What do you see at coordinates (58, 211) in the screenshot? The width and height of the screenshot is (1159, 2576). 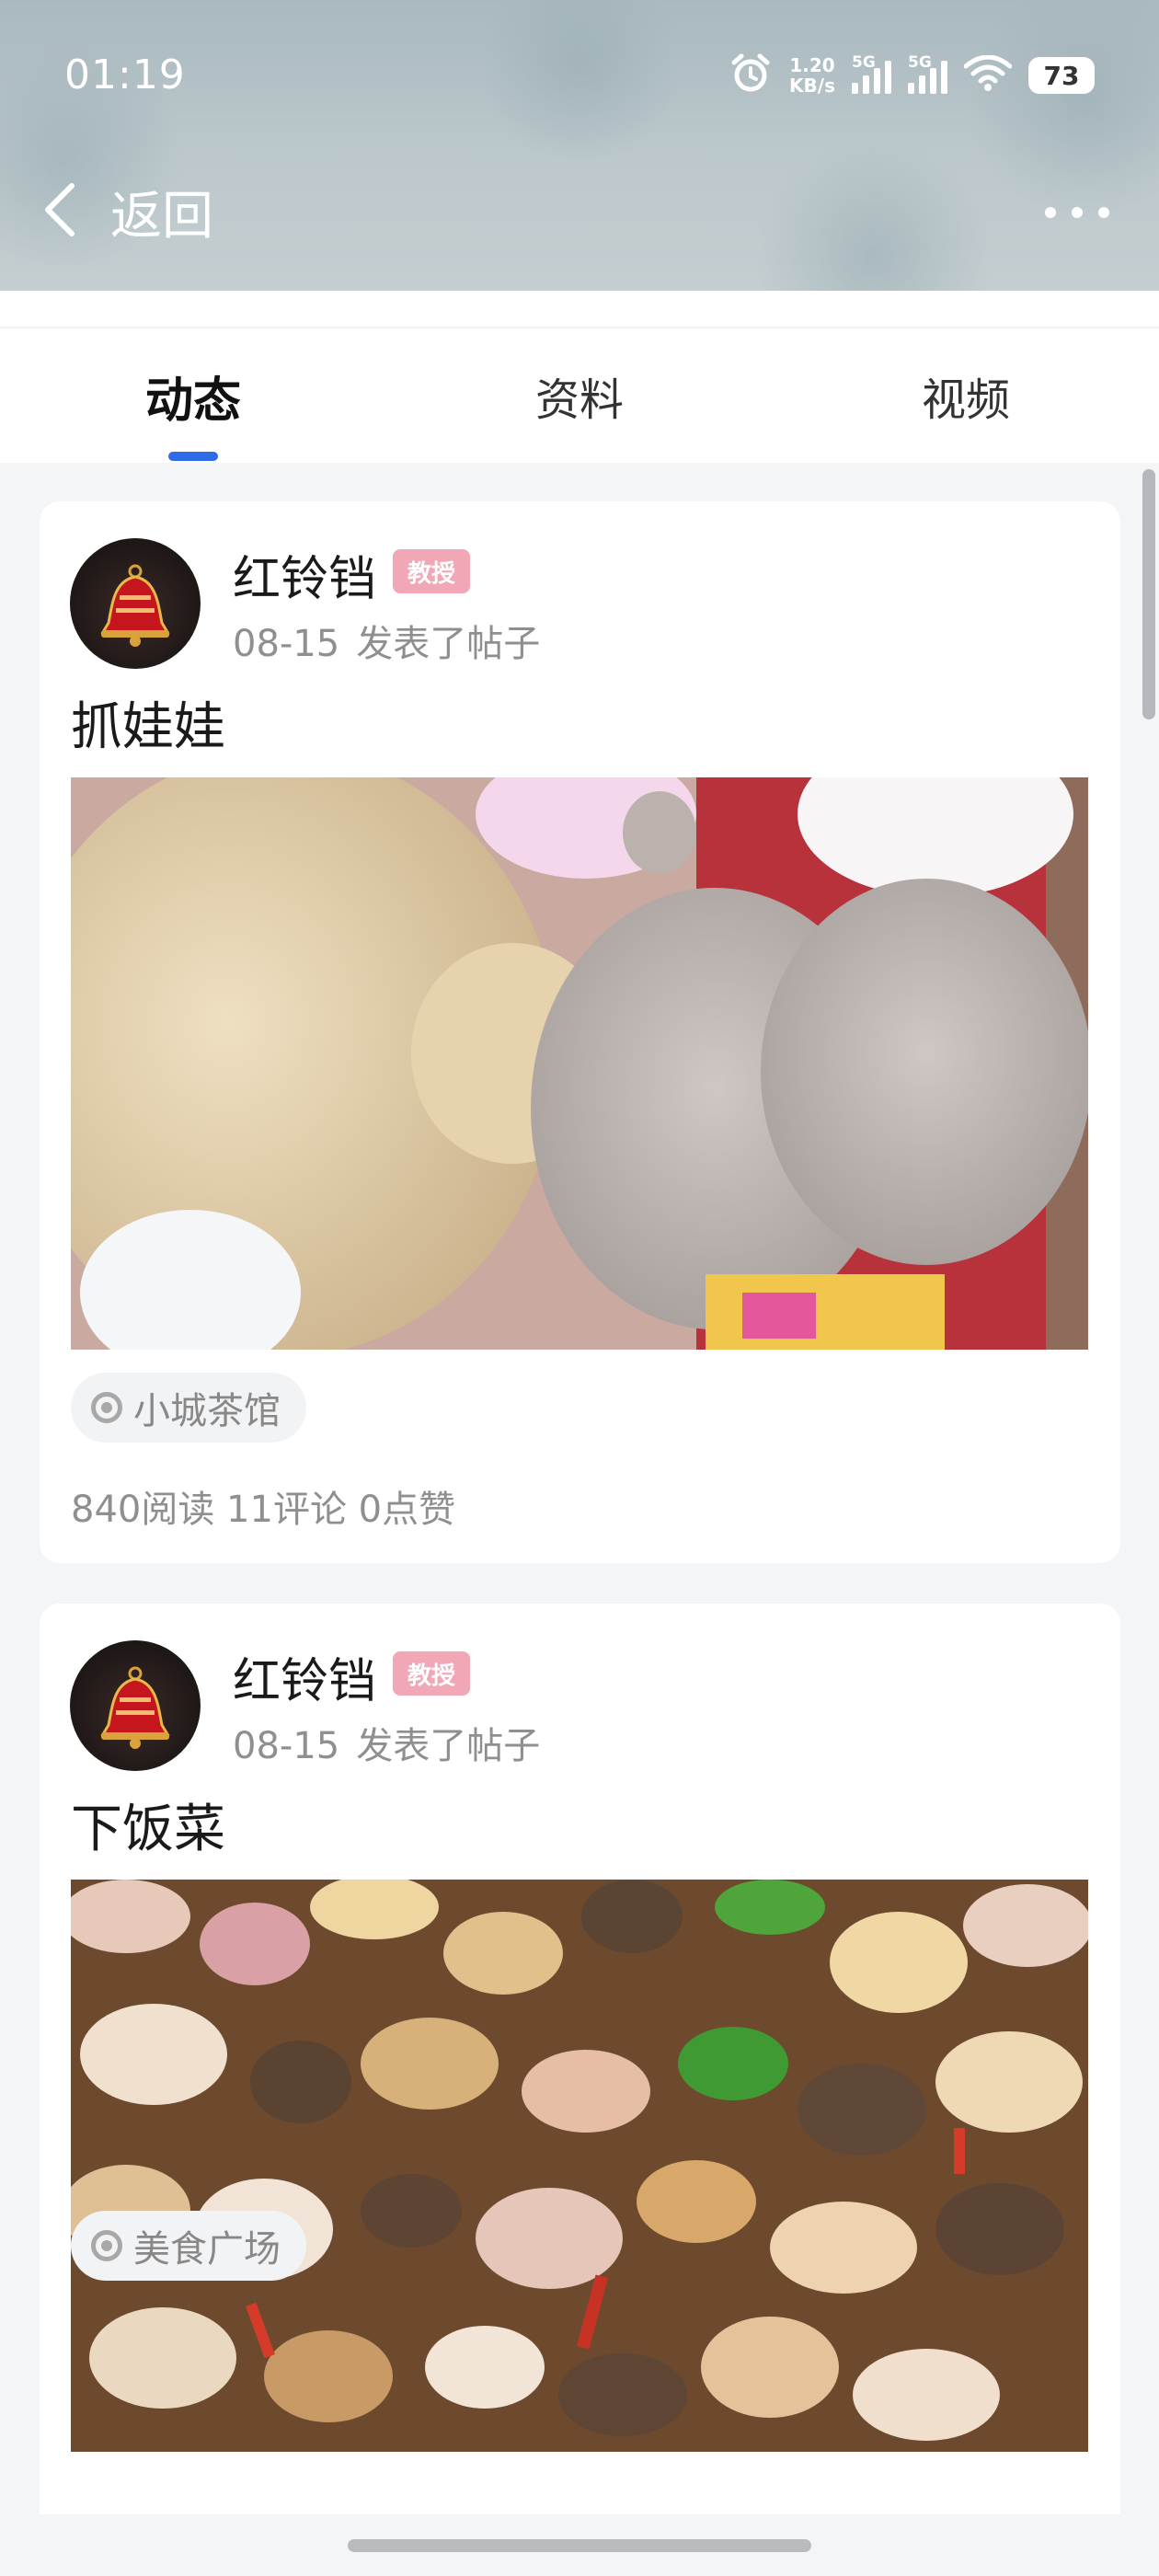 I see `chevron-left-icon` at bounding box center [58, 211].